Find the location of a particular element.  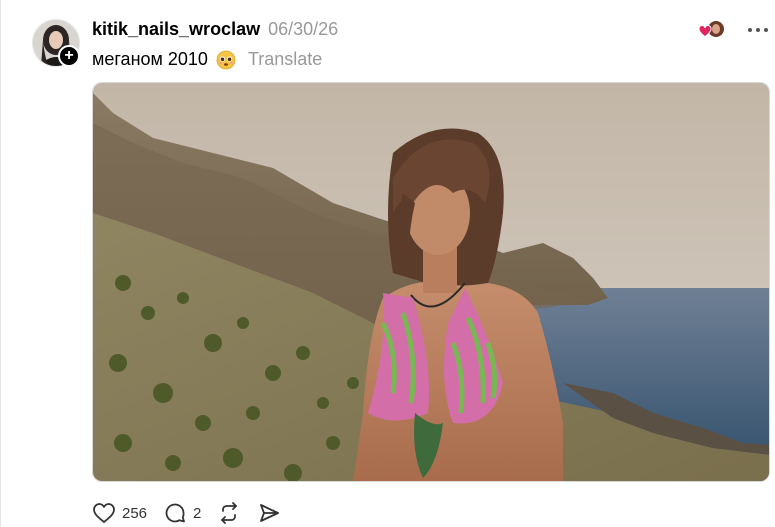

send-icon is located at coordinates (269, 513).